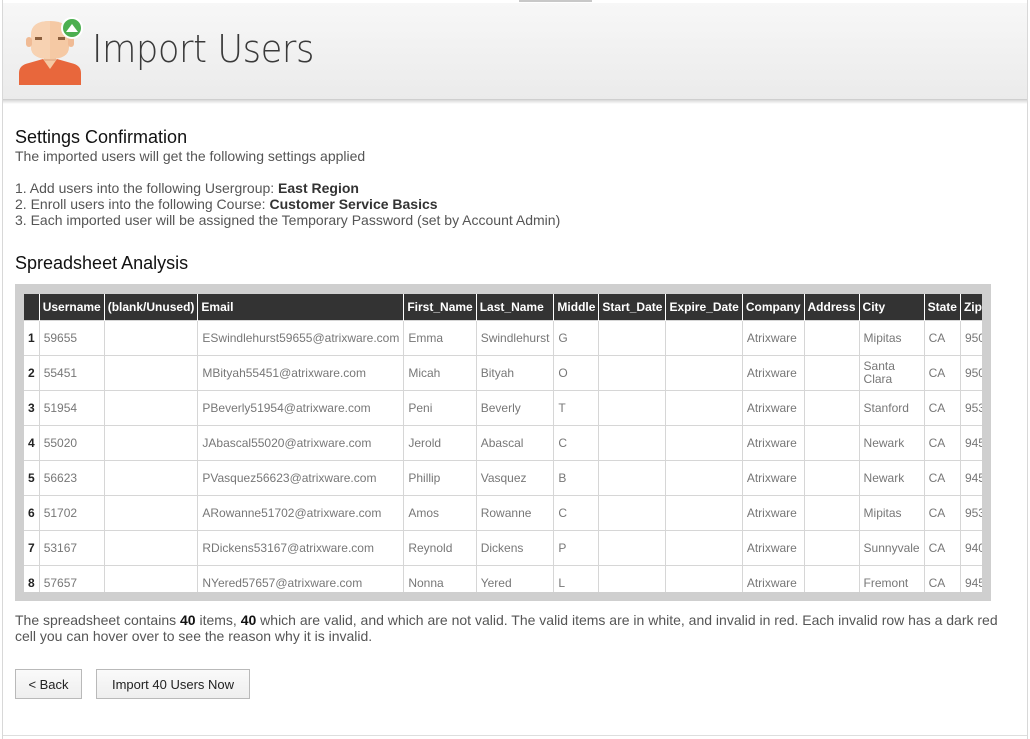 The image size is (1030, 739). Describe the element at coordinates (301, 478) in the screenshot. I see `table-cell: PVasquez56623@atrixware.com` at that location.